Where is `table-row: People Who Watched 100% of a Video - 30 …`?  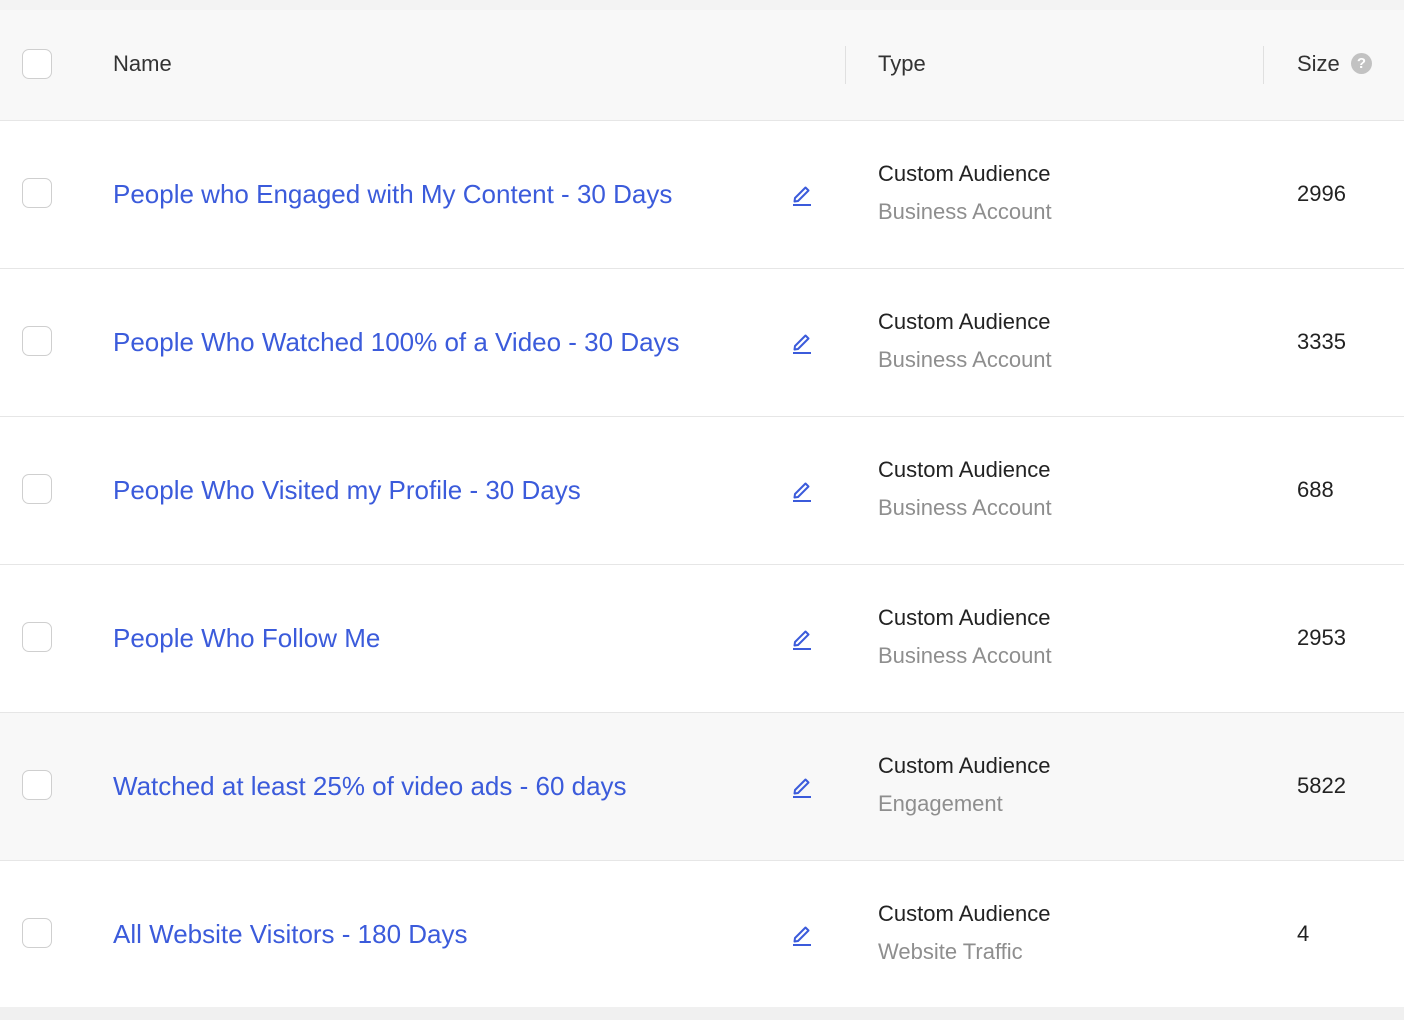
table-row: People Who Watched 100% of a Video - 30 … is located at coordinates (702, 343).